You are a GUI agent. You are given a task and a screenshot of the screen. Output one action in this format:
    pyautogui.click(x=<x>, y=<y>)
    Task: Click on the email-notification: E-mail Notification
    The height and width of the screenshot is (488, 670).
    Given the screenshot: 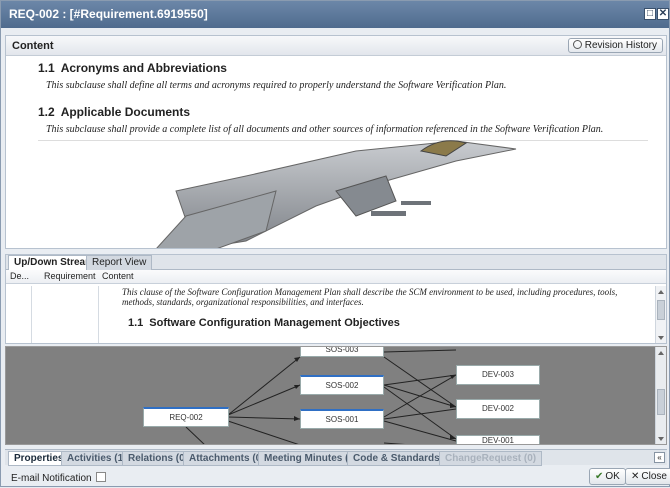 What is the action you would take?
    pyautogui.click(x=58, y=478)
    